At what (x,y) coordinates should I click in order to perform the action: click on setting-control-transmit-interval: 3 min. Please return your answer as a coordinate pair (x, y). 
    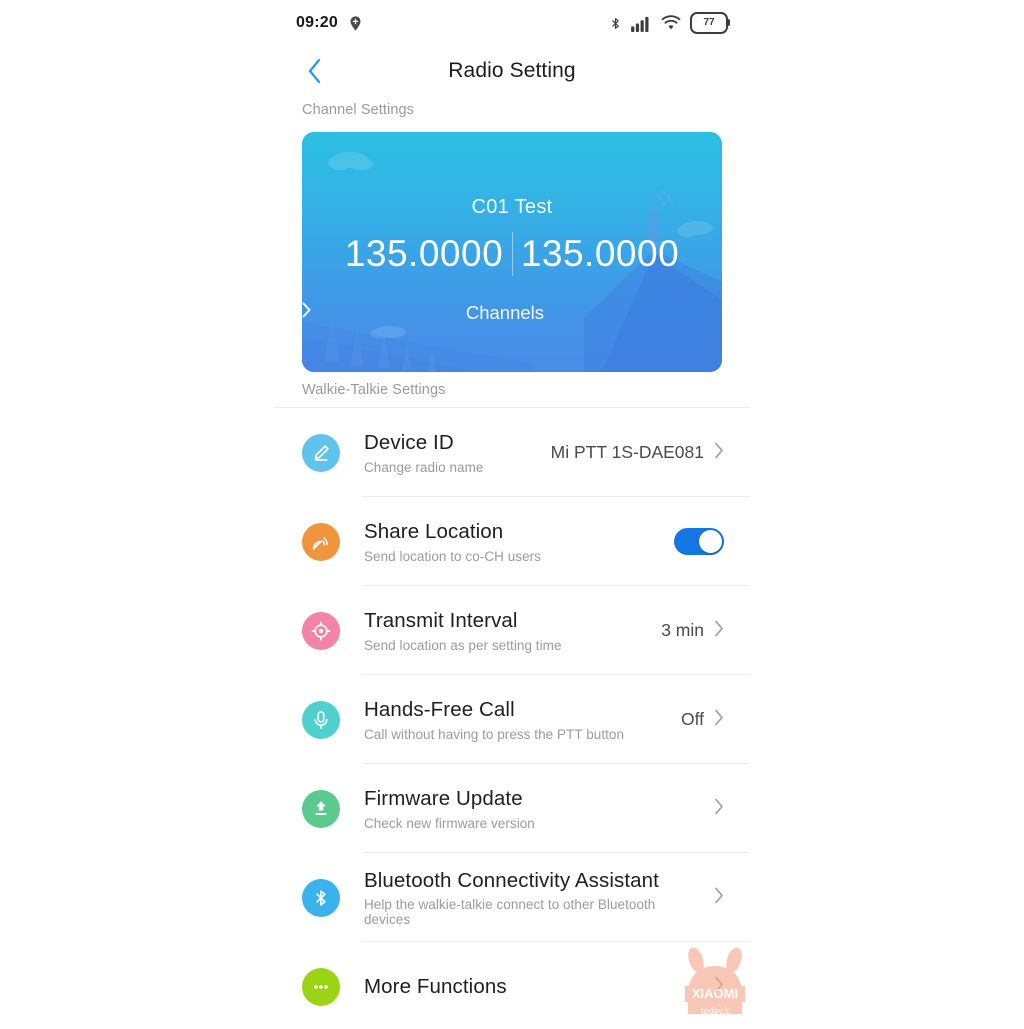
    Looking at the image, I should click on (692, 631).